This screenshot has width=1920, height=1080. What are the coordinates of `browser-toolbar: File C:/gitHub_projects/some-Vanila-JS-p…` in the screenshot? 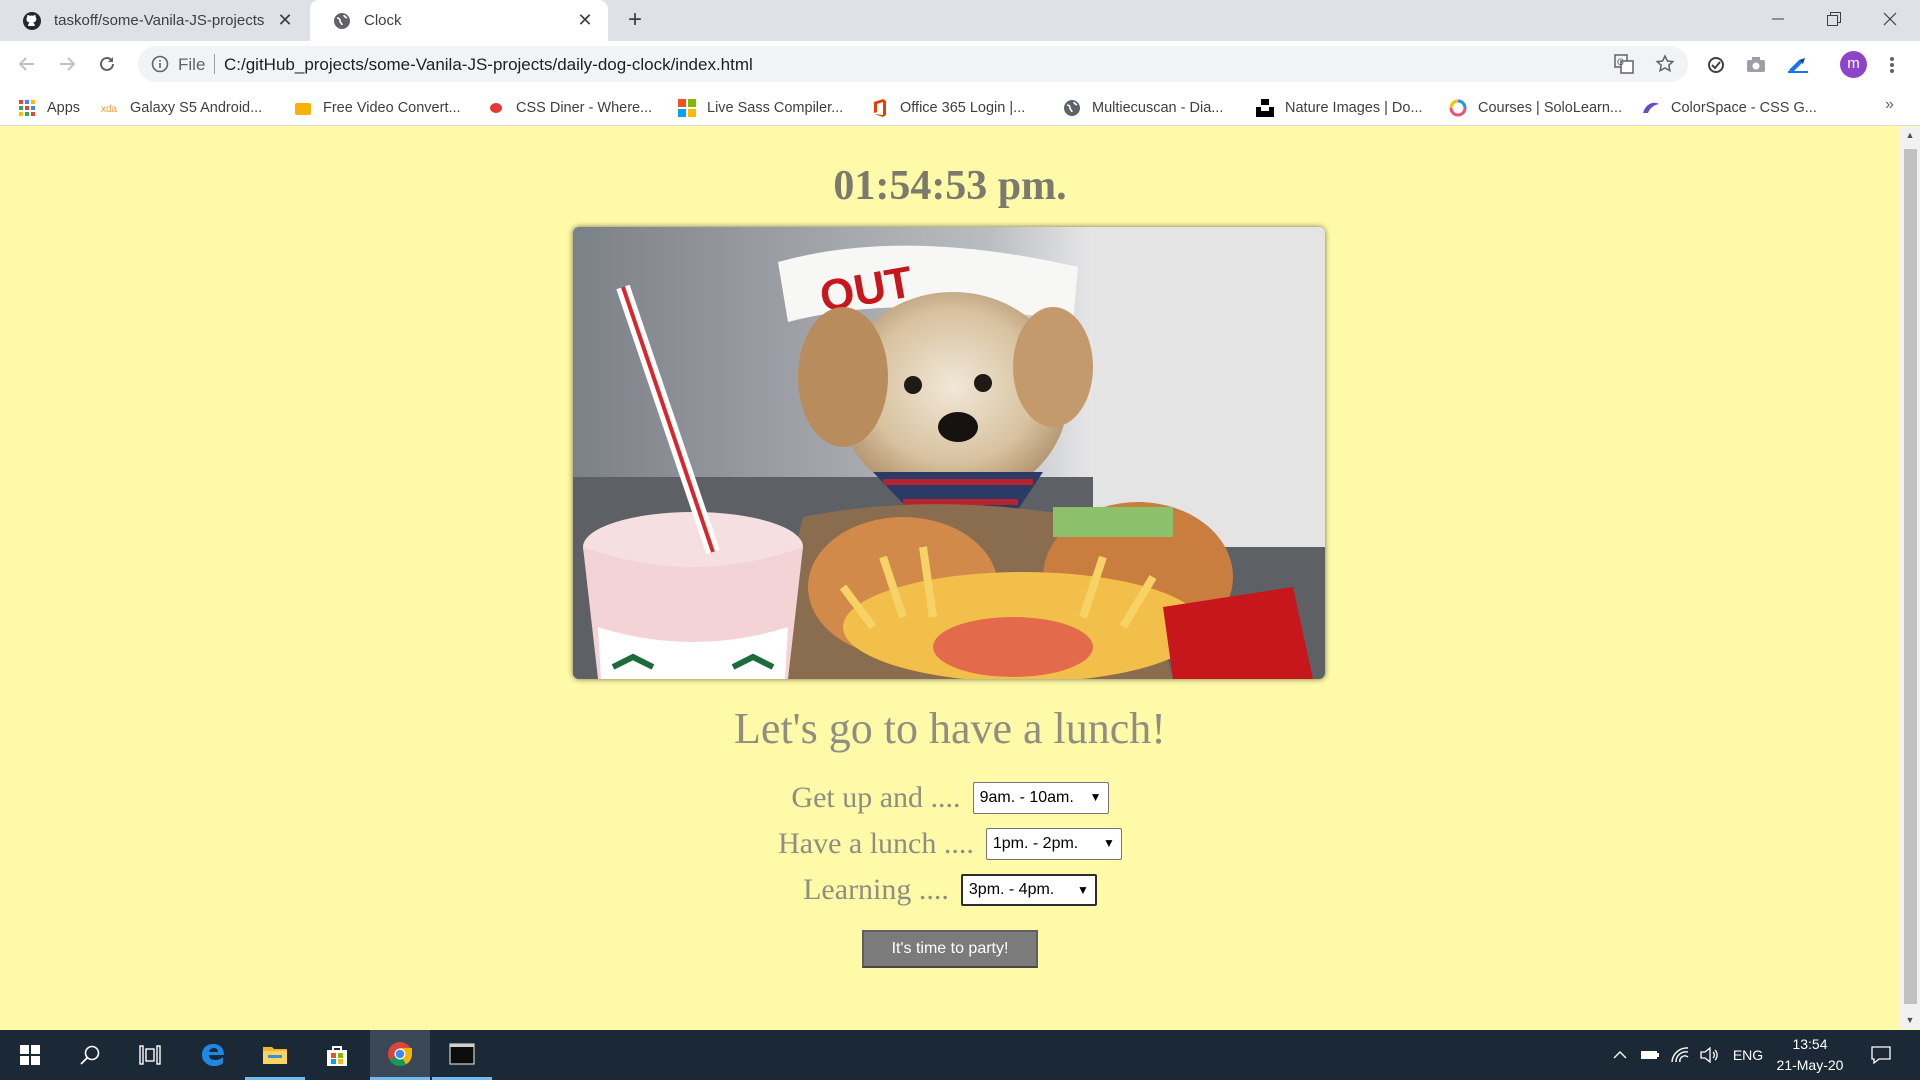 It's located at (960, 64).